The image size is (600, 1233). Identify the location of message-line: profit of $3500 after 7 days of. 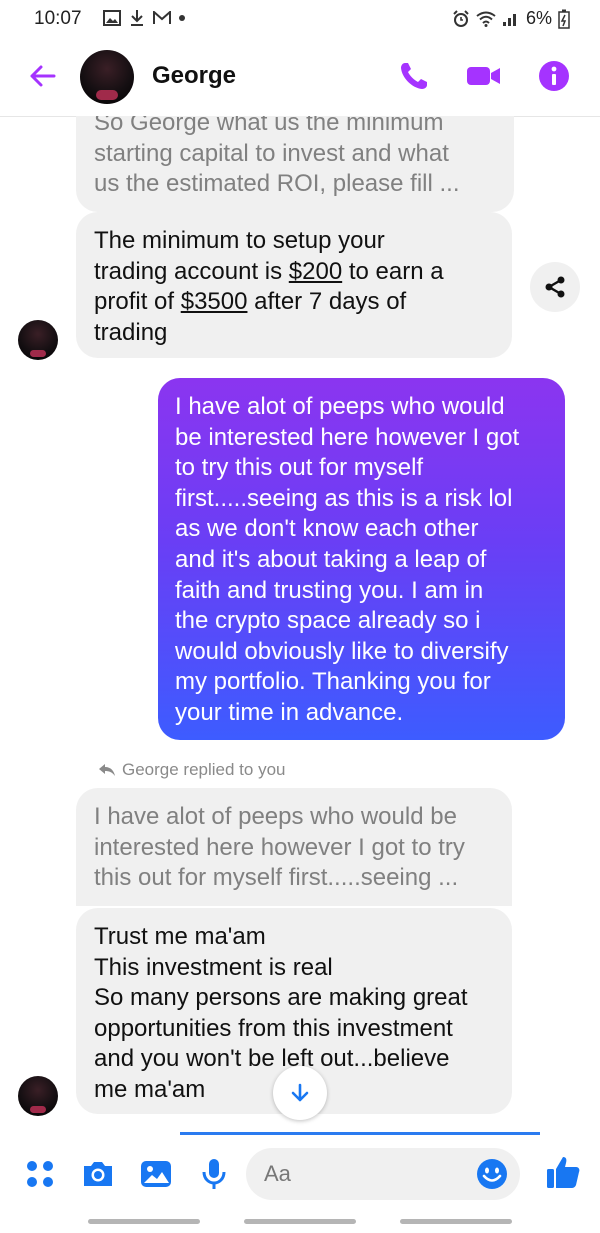
(303, 302).